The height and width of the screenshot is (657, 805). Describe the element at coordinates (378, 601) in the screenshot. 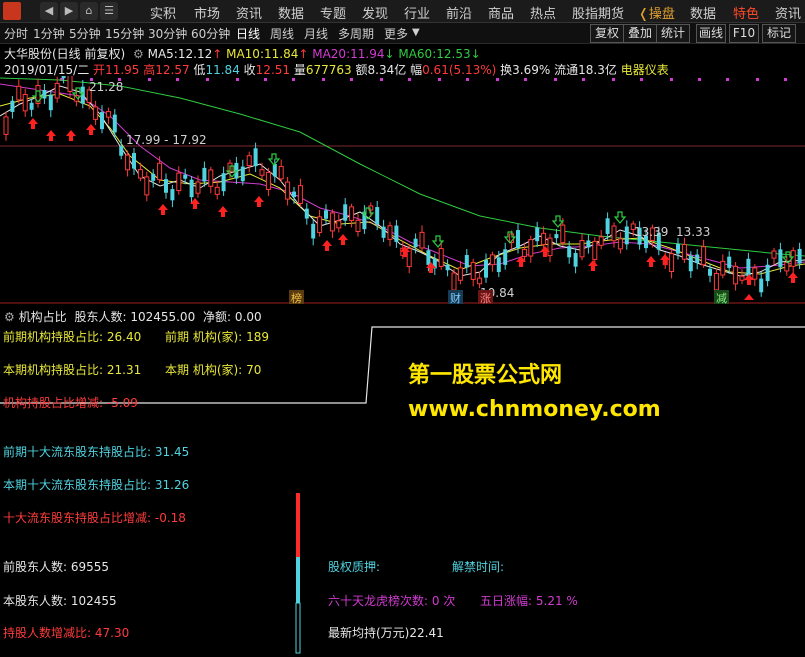

I see `dragon-label: 六十天龙虎榜次数:` at that location.